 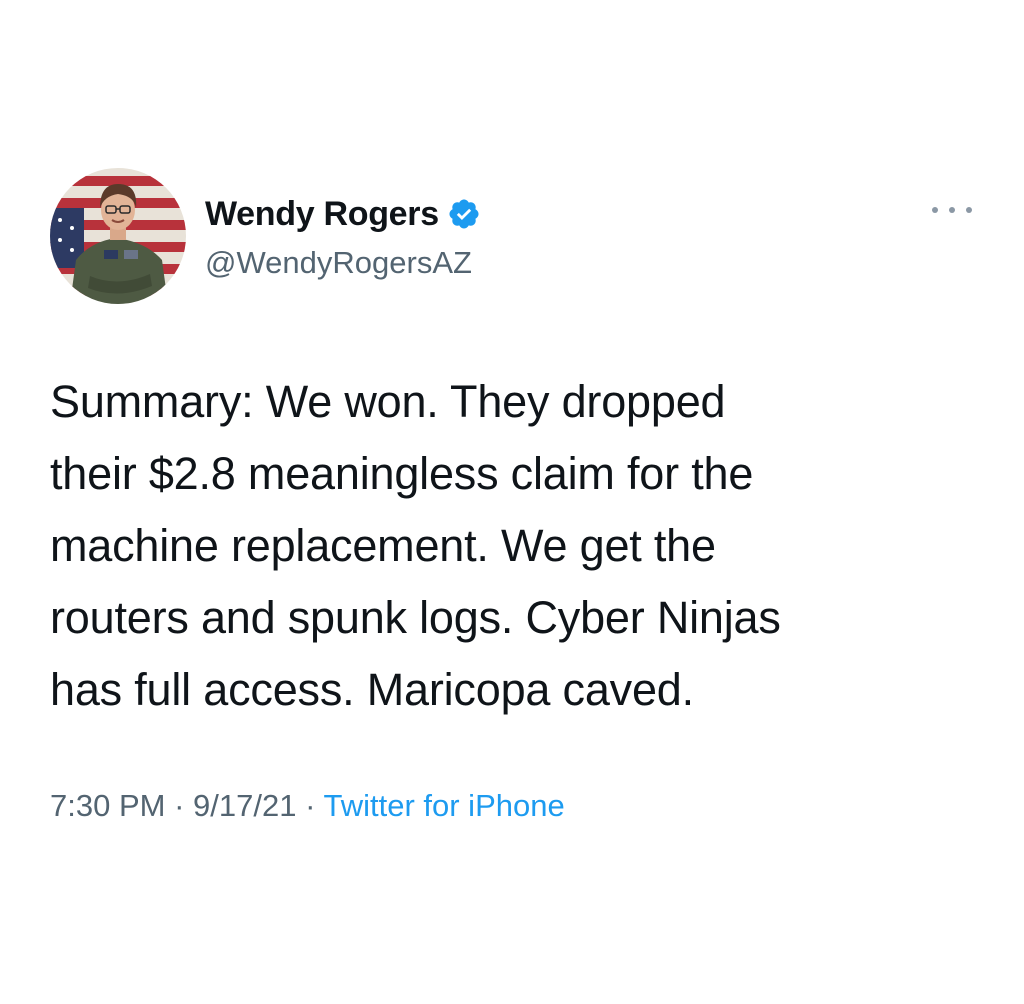 What do you see at coordinates (415, 617) in the screenshot?
I see `tweet-text-line: routers and spunk logs. Cyber Ninjas` at bounding box center [415, 617].